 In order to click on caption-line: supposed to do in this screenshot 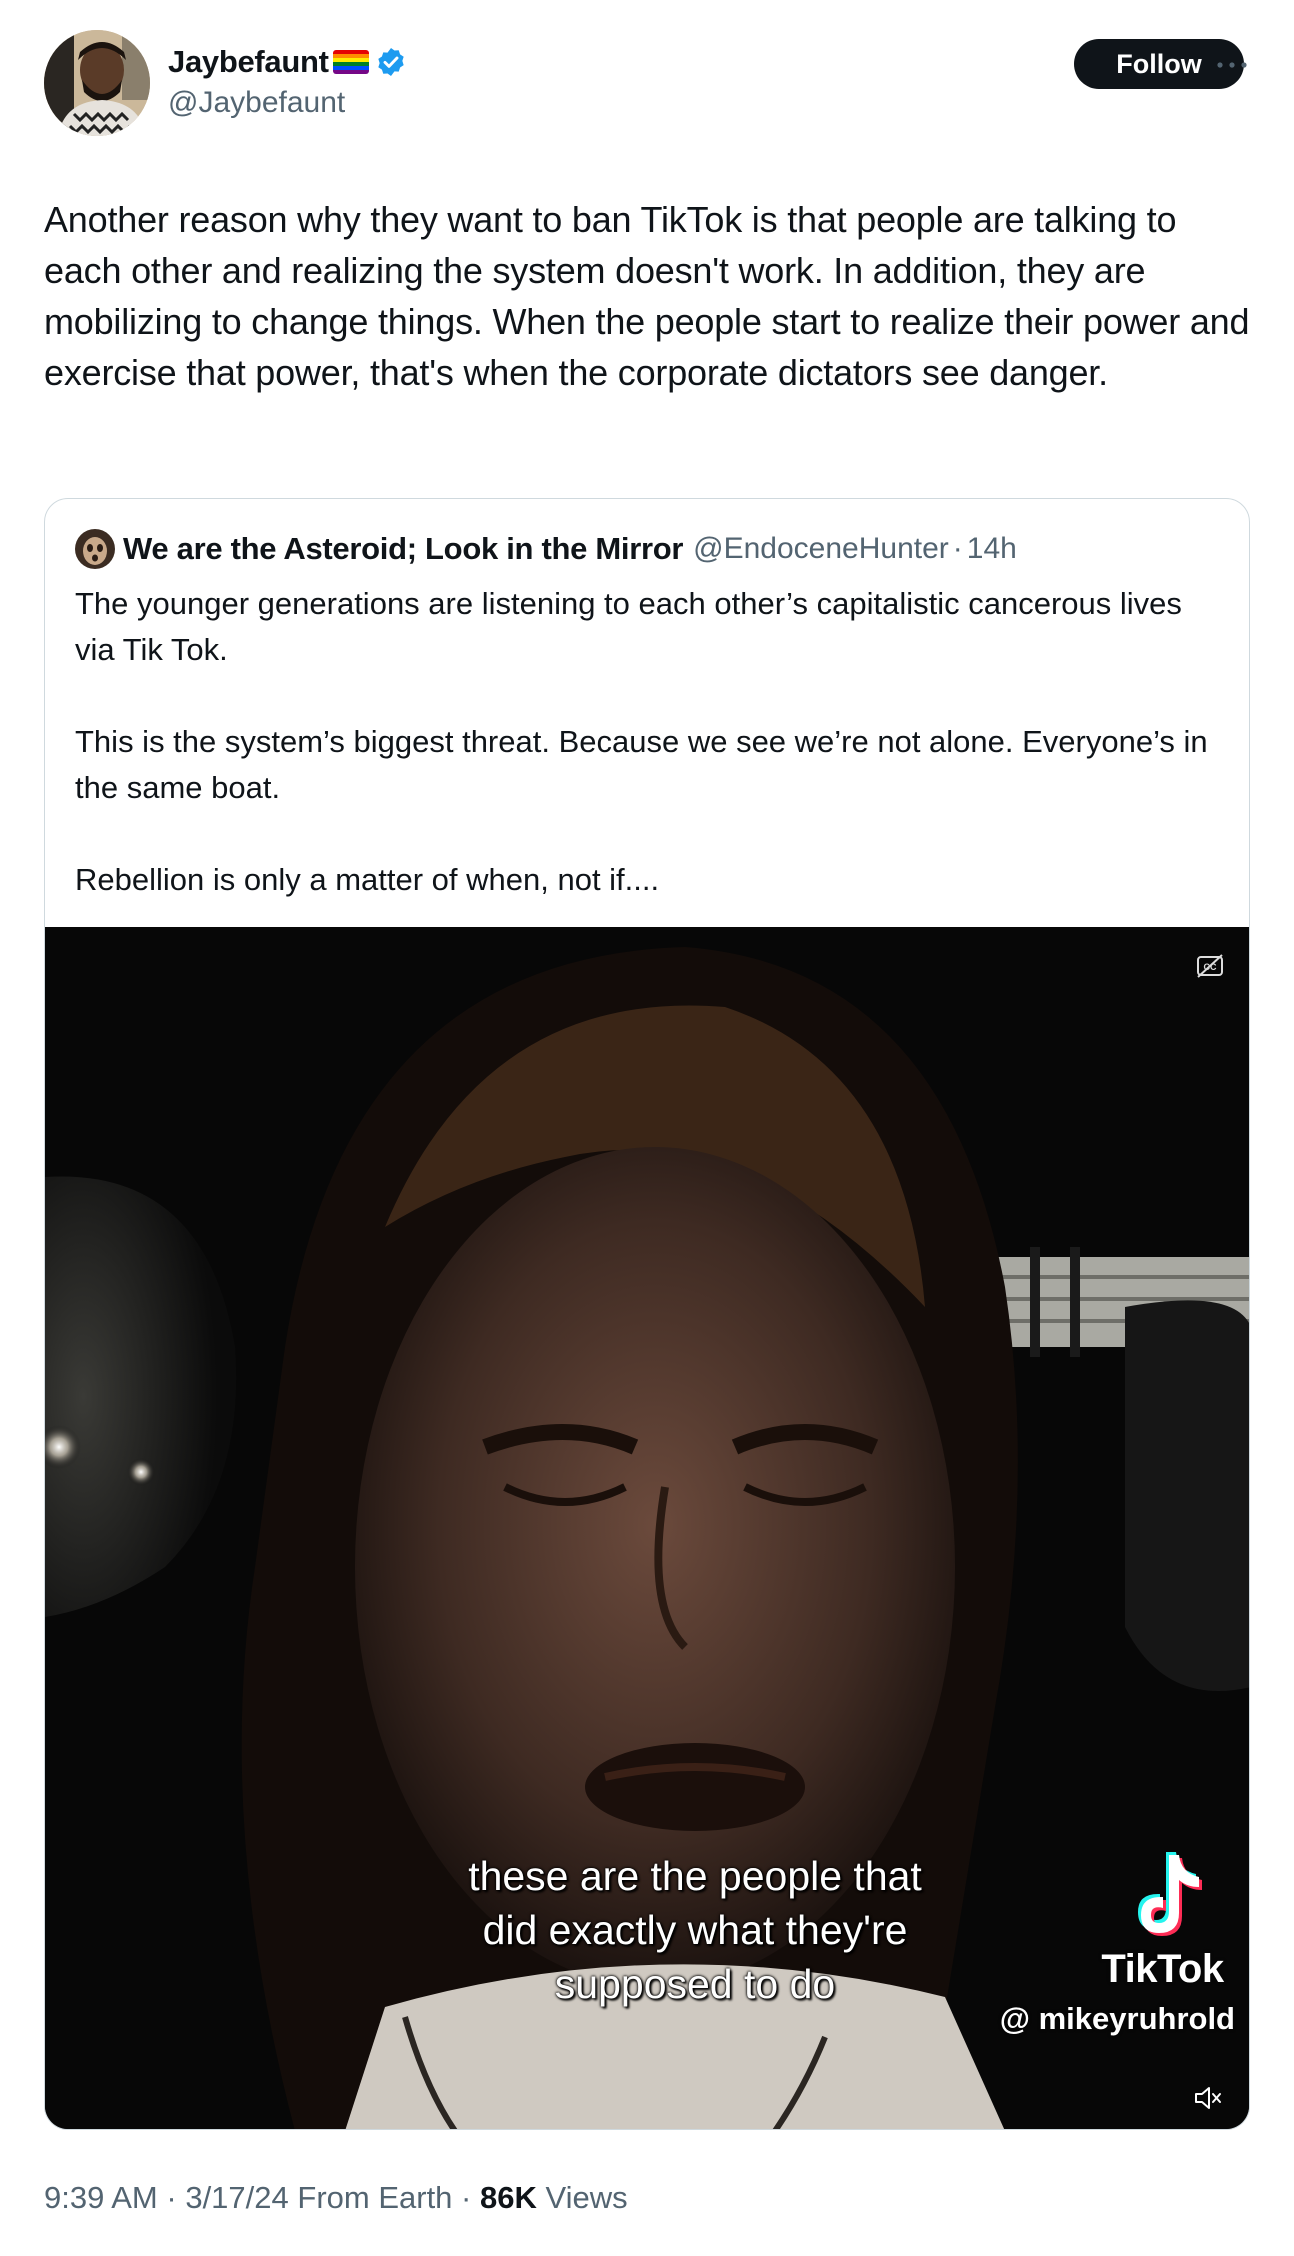, I will do `click(695, 1984)`.